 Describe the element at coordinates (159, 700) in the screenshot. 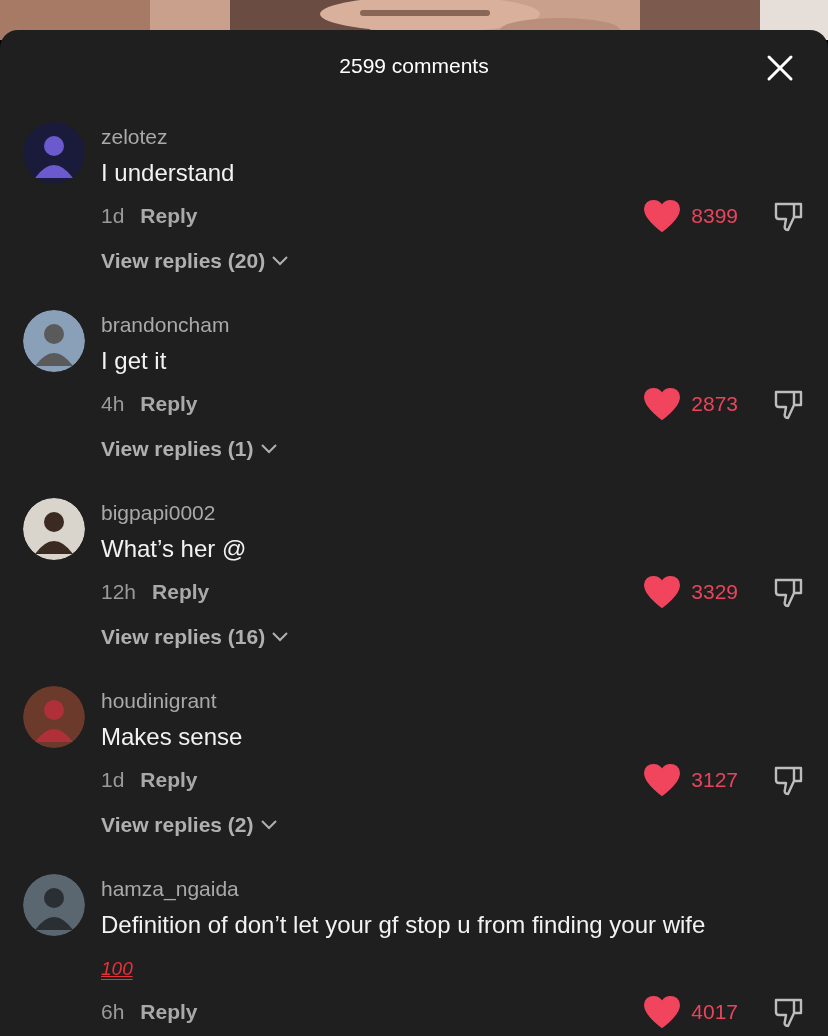

I see `username: houdinigrant` at that location.